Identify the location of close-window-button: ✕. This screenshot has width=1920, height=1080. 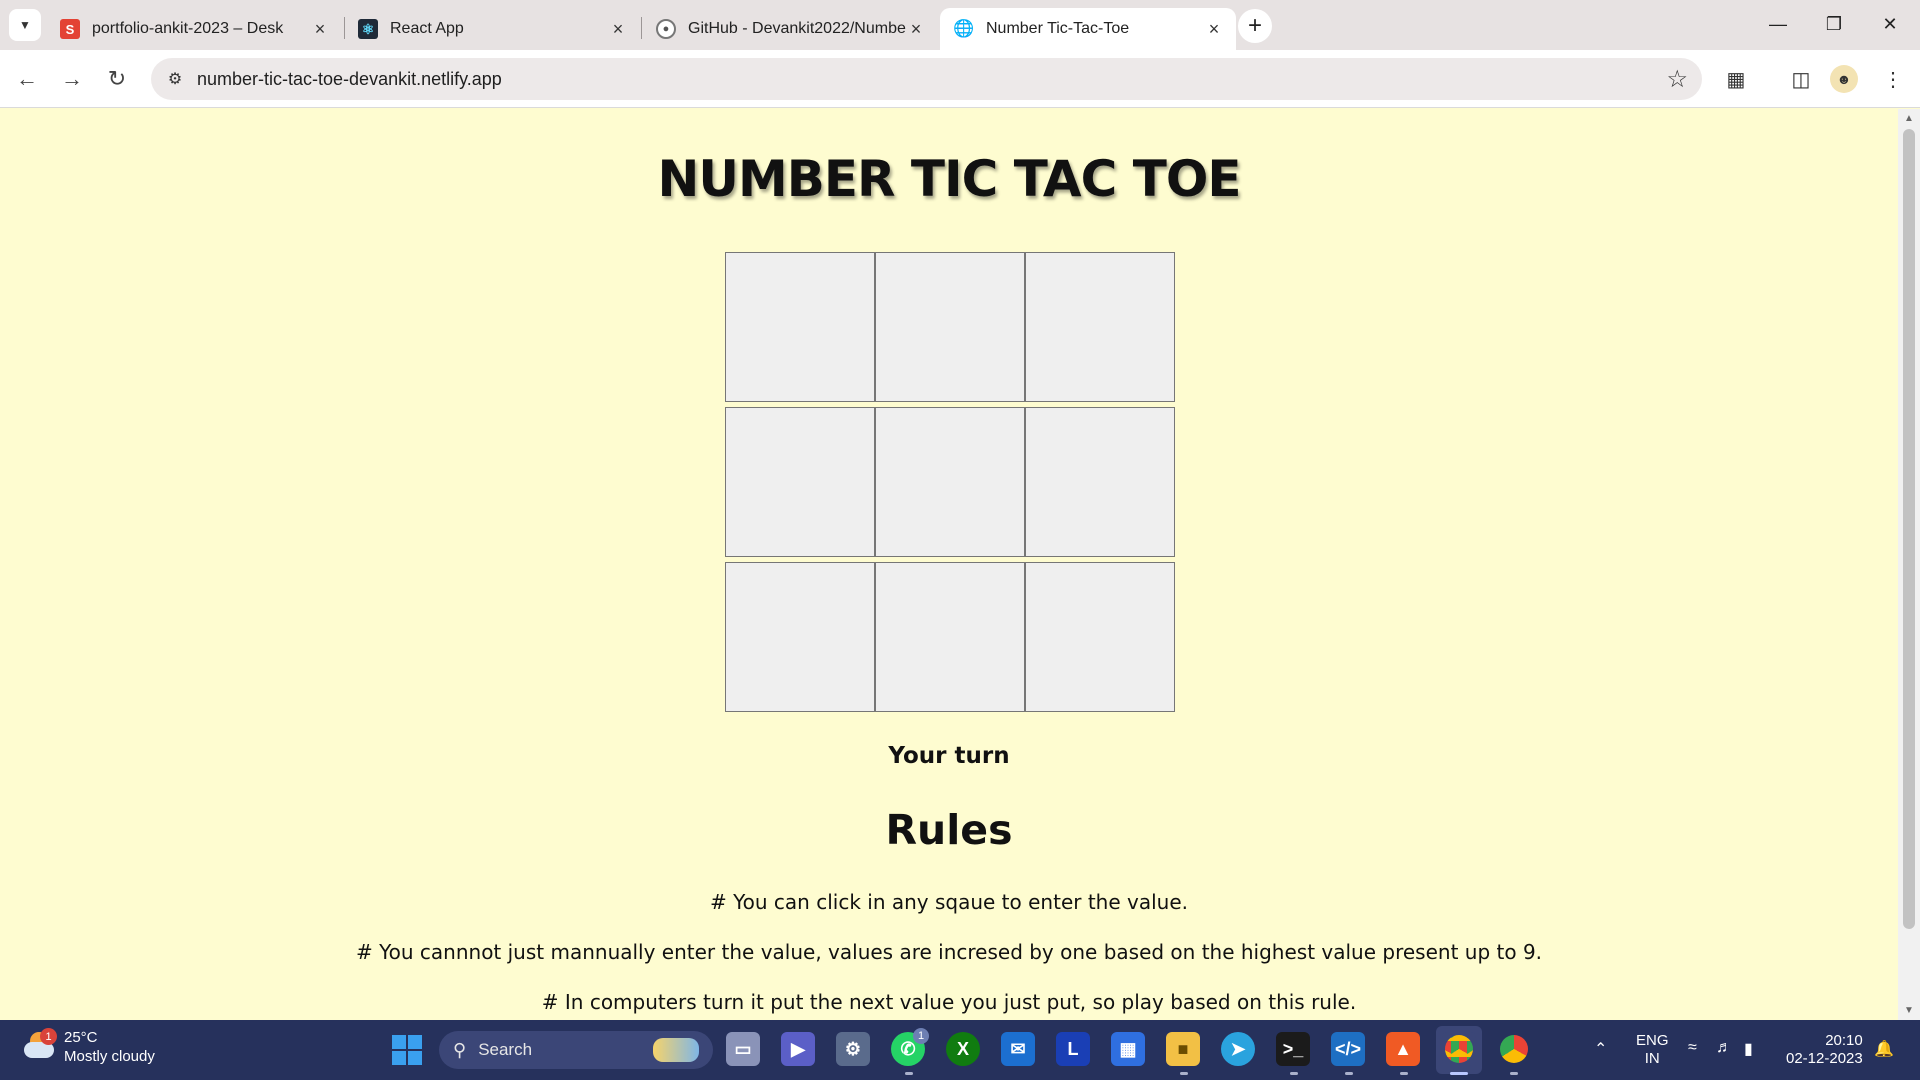
(1890, 24).